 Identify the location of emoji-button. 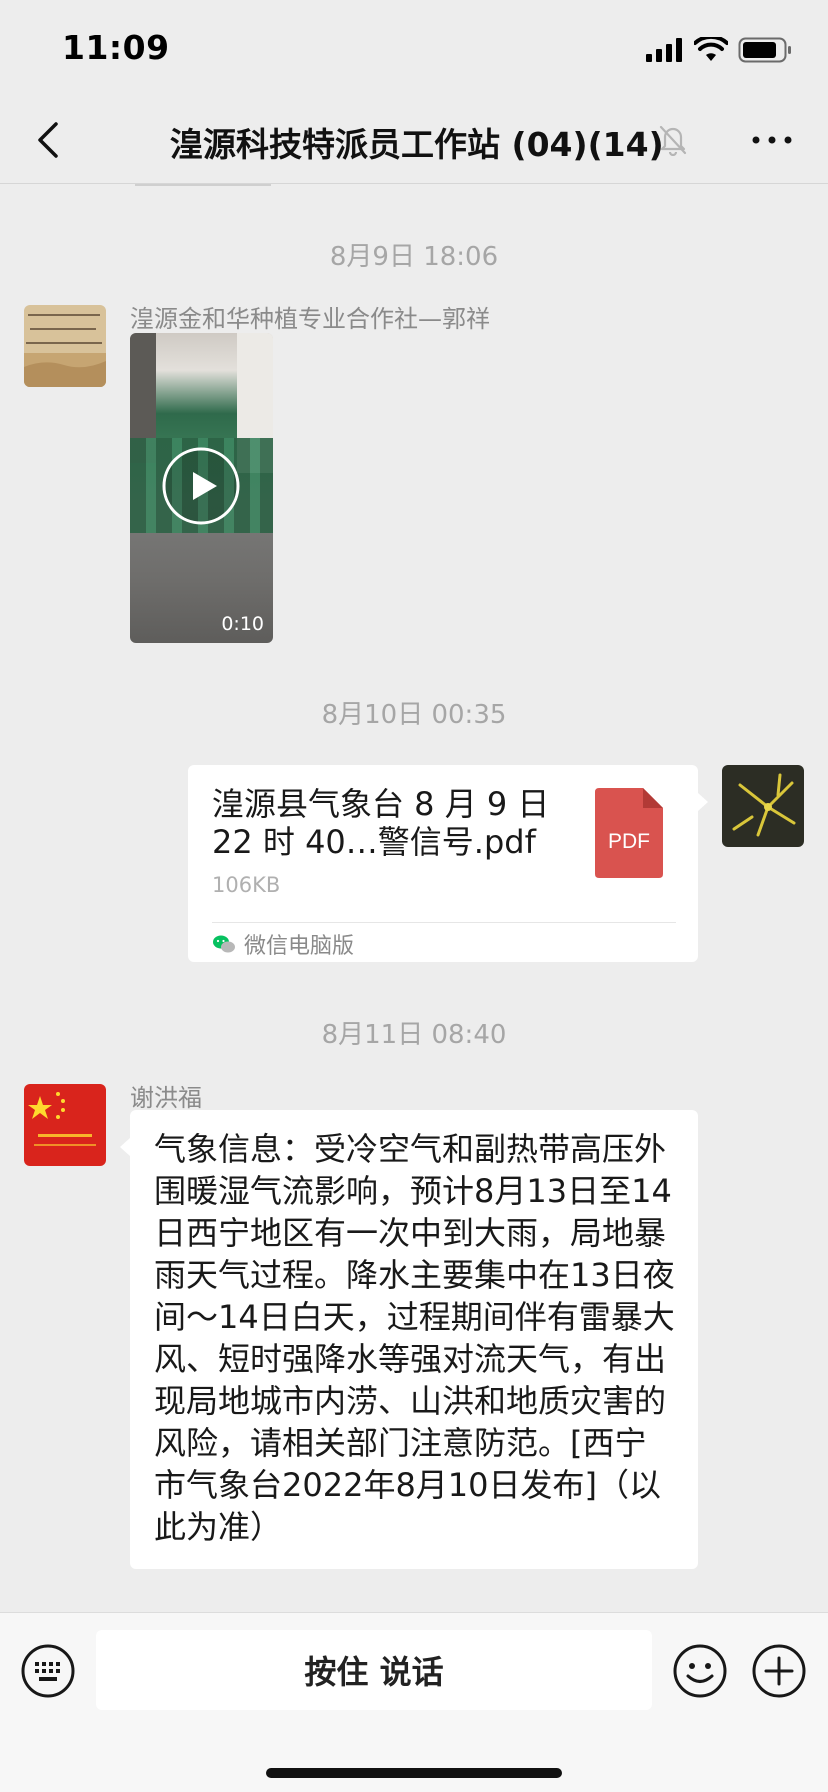
(700, 1671).